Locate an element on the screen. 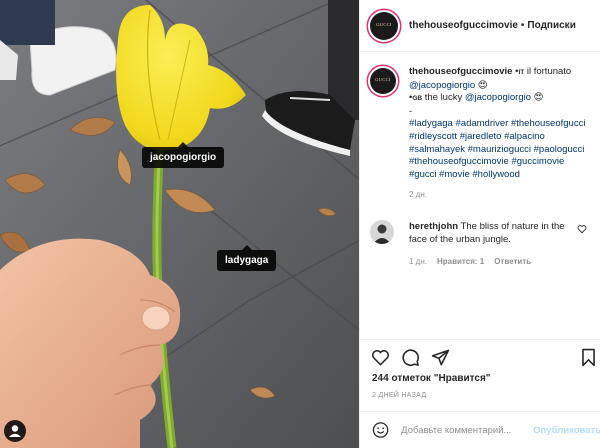 The width and height of the screenshot is (600, 448). add-comment-bar: Опубликовать is located at coordinates (480, 429).